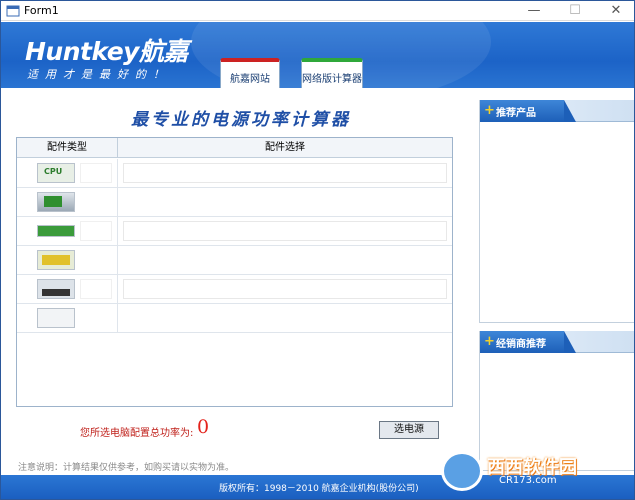 The width and height of the screenshot is (635, 500). What do you see at coordinates (285, 289) in the screenshot?
I see `hard-drive-select` at bounding box center [285, 289].